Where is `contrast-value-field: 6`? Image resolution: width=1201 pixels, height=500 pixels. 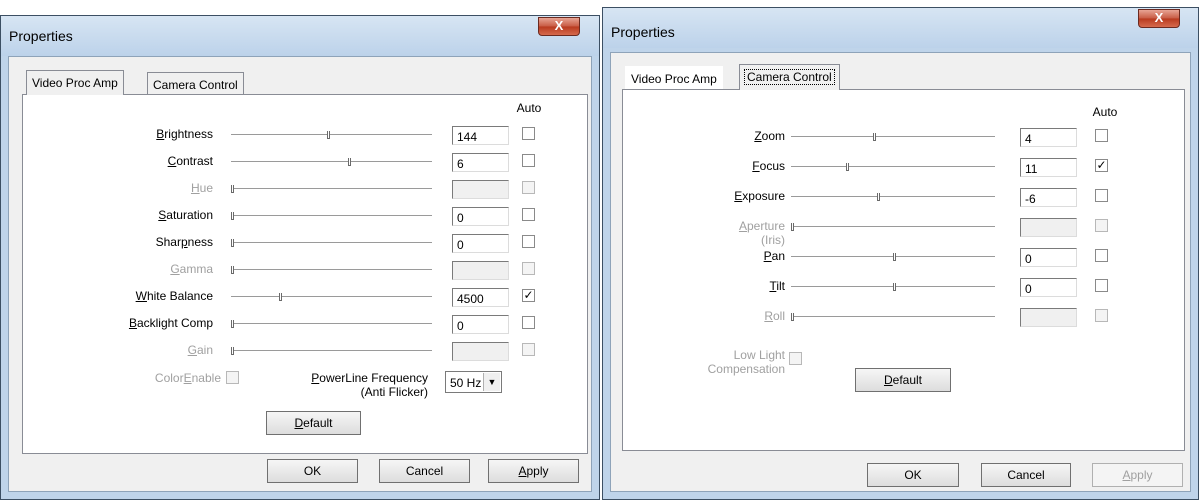
contrast-value-field: 6 is located at coordinates (480, 162).